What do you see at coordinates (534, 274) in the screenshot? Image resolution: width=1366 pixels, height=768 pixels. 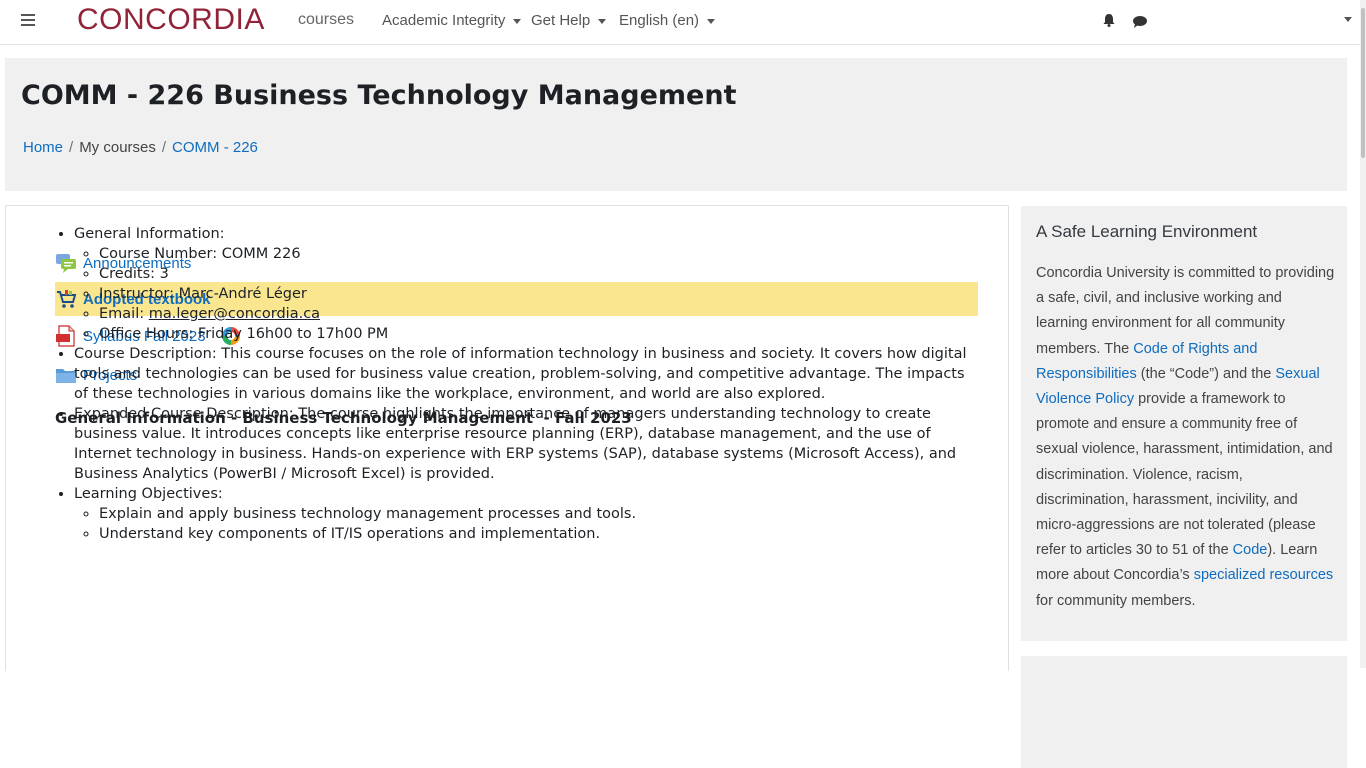 I see `list-item: Credits: 3` at bounding box center [534, 274].